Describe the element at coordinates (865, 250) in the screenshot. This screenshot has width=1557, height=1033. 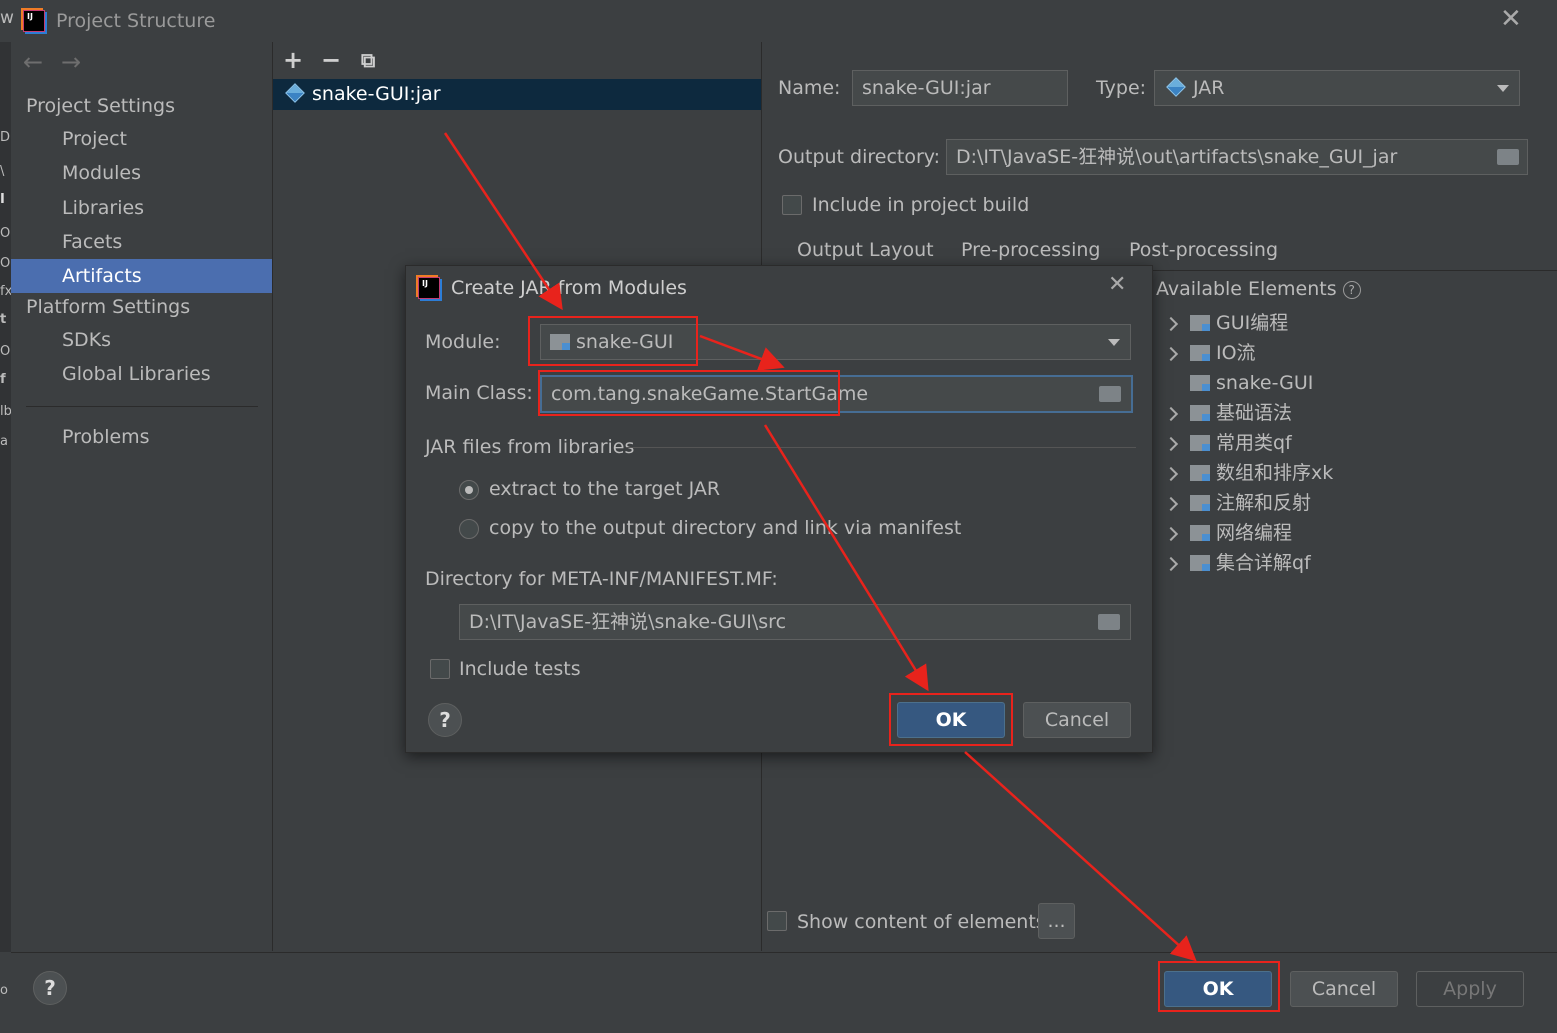
I see `tab-output-layout: Output Layout` at that location.